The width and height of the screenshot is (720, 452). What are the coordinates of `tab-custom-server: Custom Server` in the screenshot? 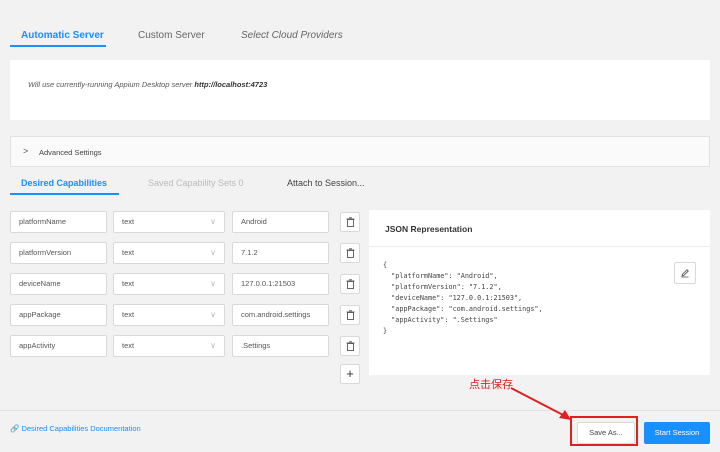 It's located at (171, 35).